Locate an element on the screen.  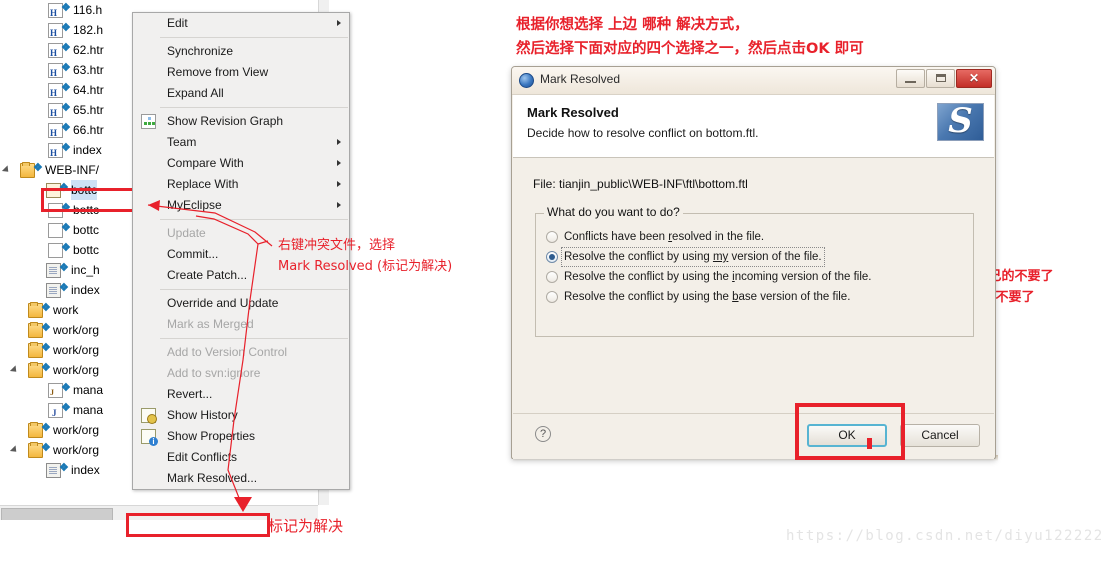
dialog-titlebar: Mark Resolved ✕ is located at coordinates (753, 81).